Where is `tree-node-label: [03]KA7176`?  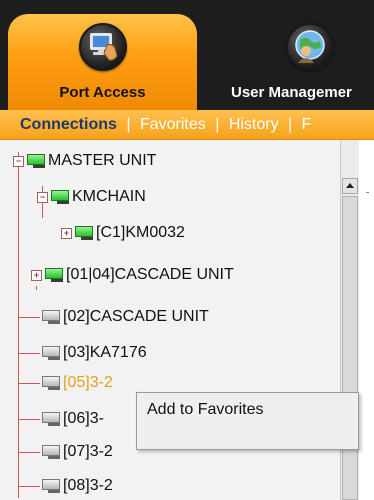 tree-node-label: [03]KA7176 is located at coordinates (105, 352).